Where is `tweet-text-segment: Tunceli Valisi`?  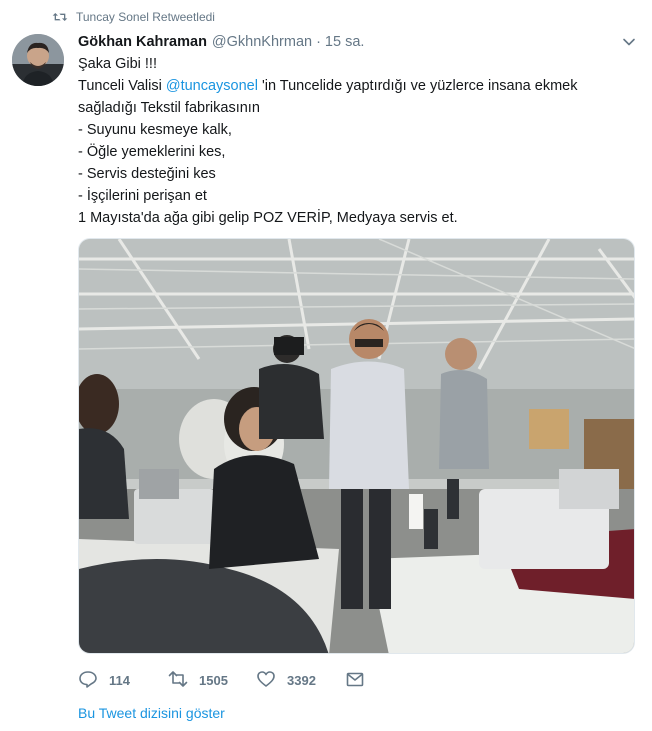
tweet-text-segment: Tunceli Valisi is located at coordinates (122, 86).